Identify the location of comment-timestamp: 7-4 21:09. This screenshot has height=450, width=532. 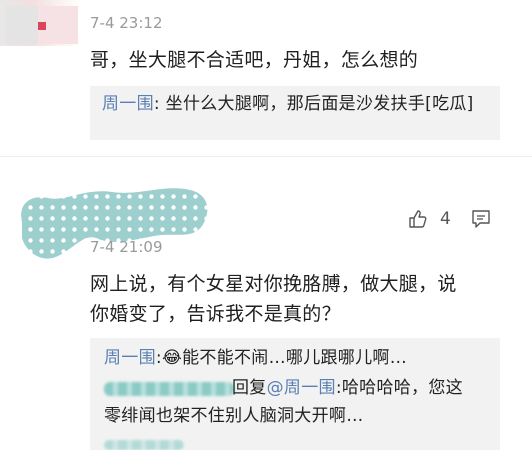
(126, 247).